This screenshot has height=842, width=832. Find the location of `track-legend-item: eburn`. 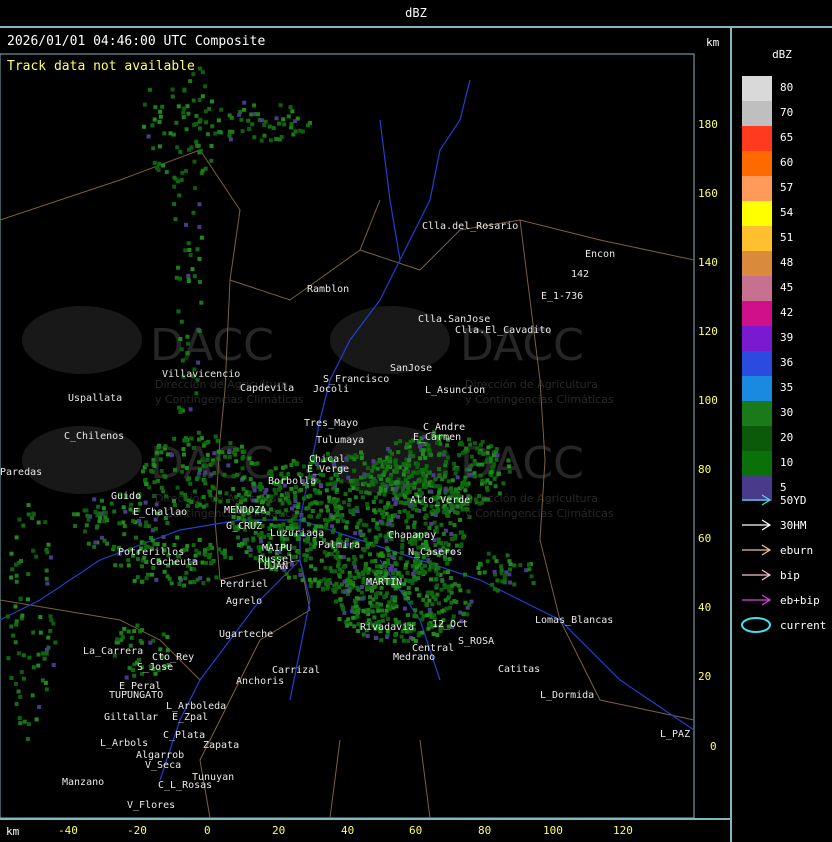

track-legend-item: eburn is located at coordinates (776, 552).